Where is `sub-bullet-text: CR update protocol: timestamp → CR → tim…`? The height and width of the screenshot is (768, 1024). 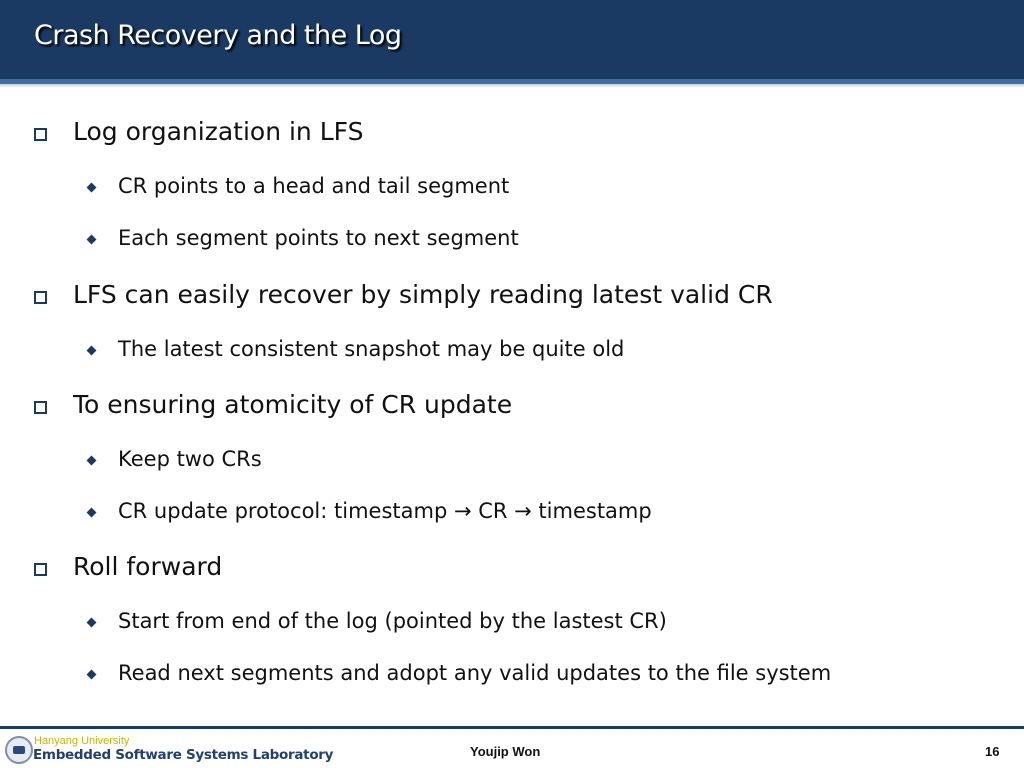 sub-bullet-text: CR update protocol: timestamp → CR → tim… is located at coordinates (385, 511).